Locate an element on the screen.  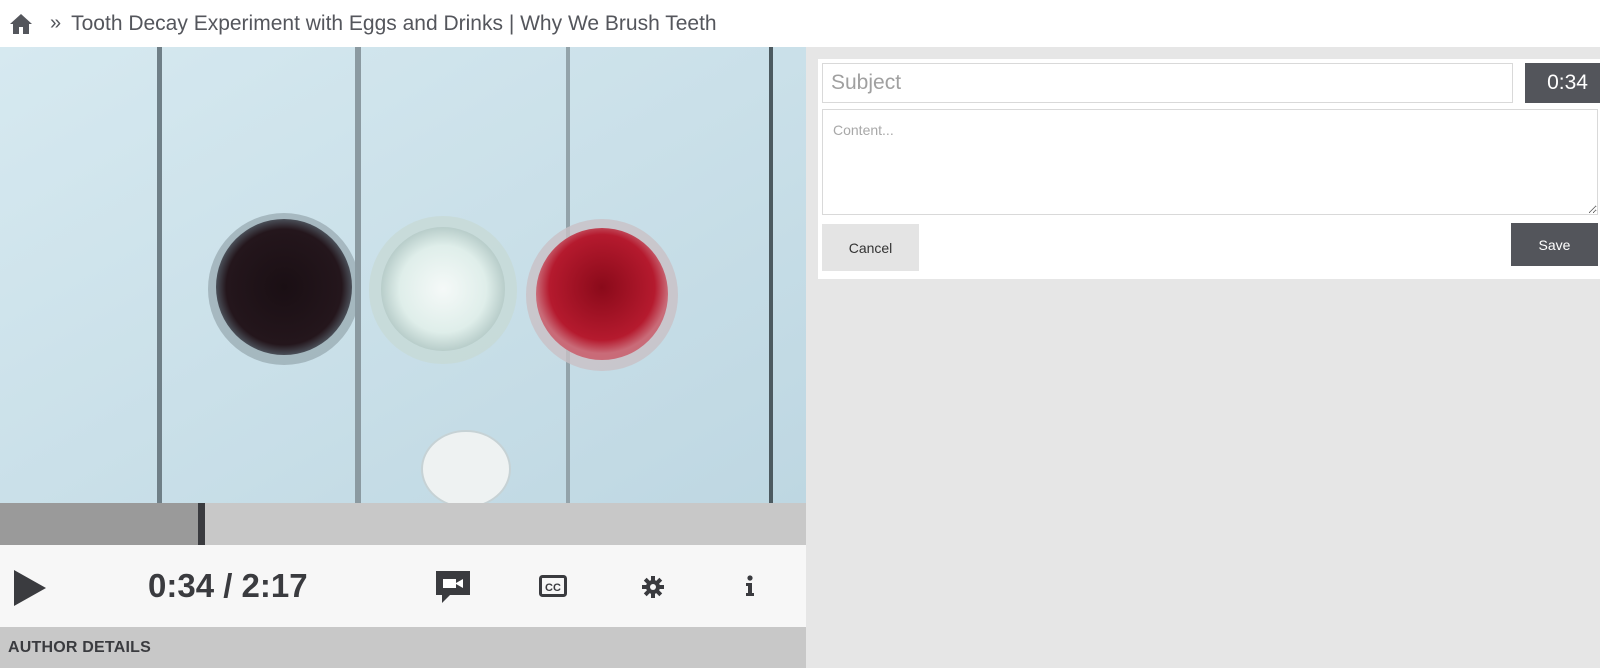
player-controls: 0:34 / 2:17 CC is located at coordinates (403, 586).